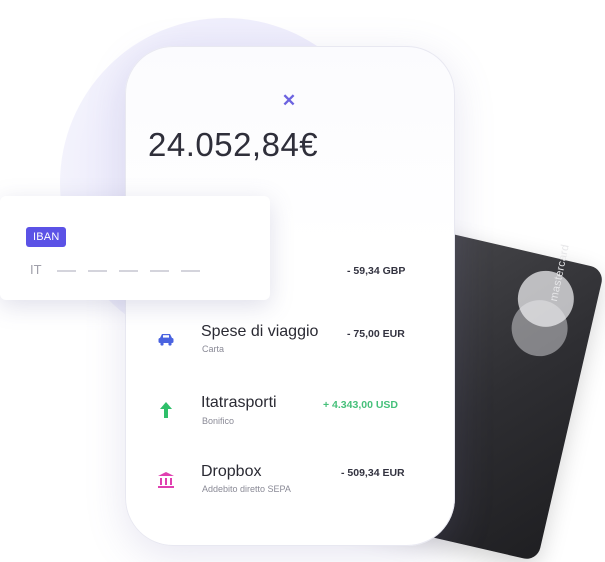 The image size is (605, 562). What do you see at coordinates (218, 421) in the screenshot?
I see `transaction-subtitle: Bonifico` at bounding box center [218, 421].